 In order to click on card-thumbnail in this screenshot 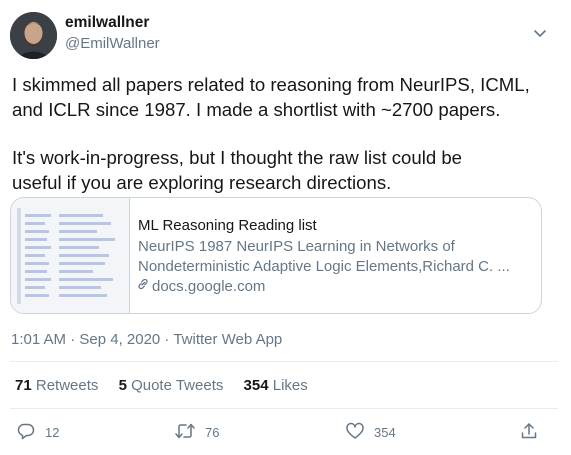, I will do `click(70, 255)`.